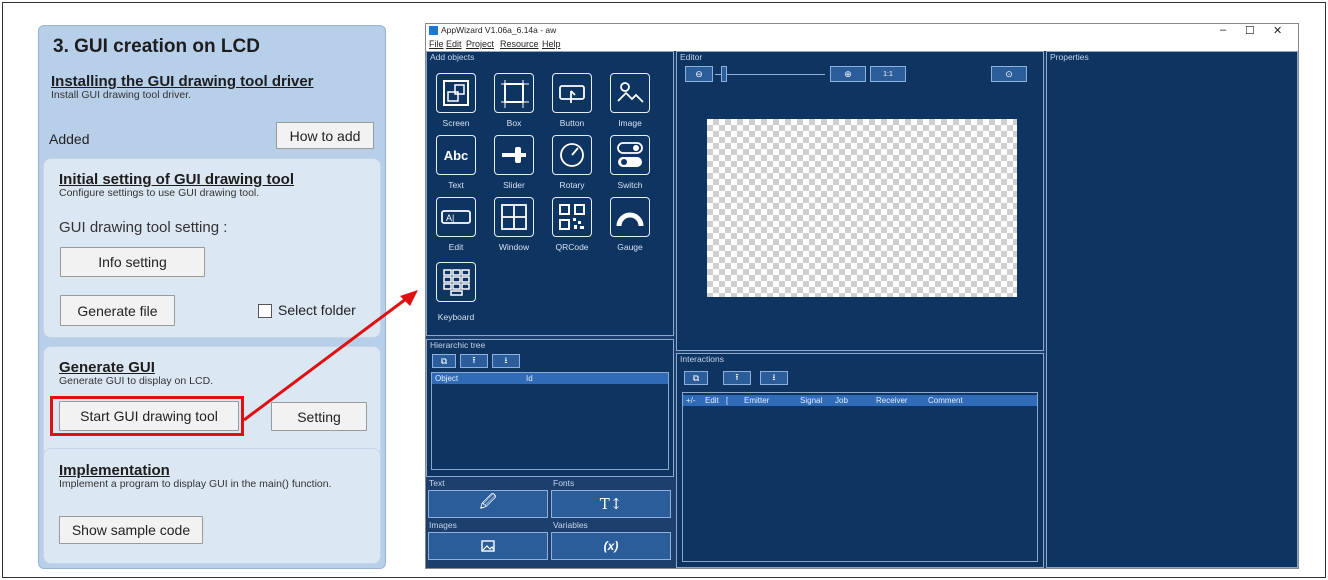 This screenshot has width=1328, height=580. What do you see at coordinates (447, 378) in the screenshot?
I see `col-object: Object` at bounding box center [447, 378].